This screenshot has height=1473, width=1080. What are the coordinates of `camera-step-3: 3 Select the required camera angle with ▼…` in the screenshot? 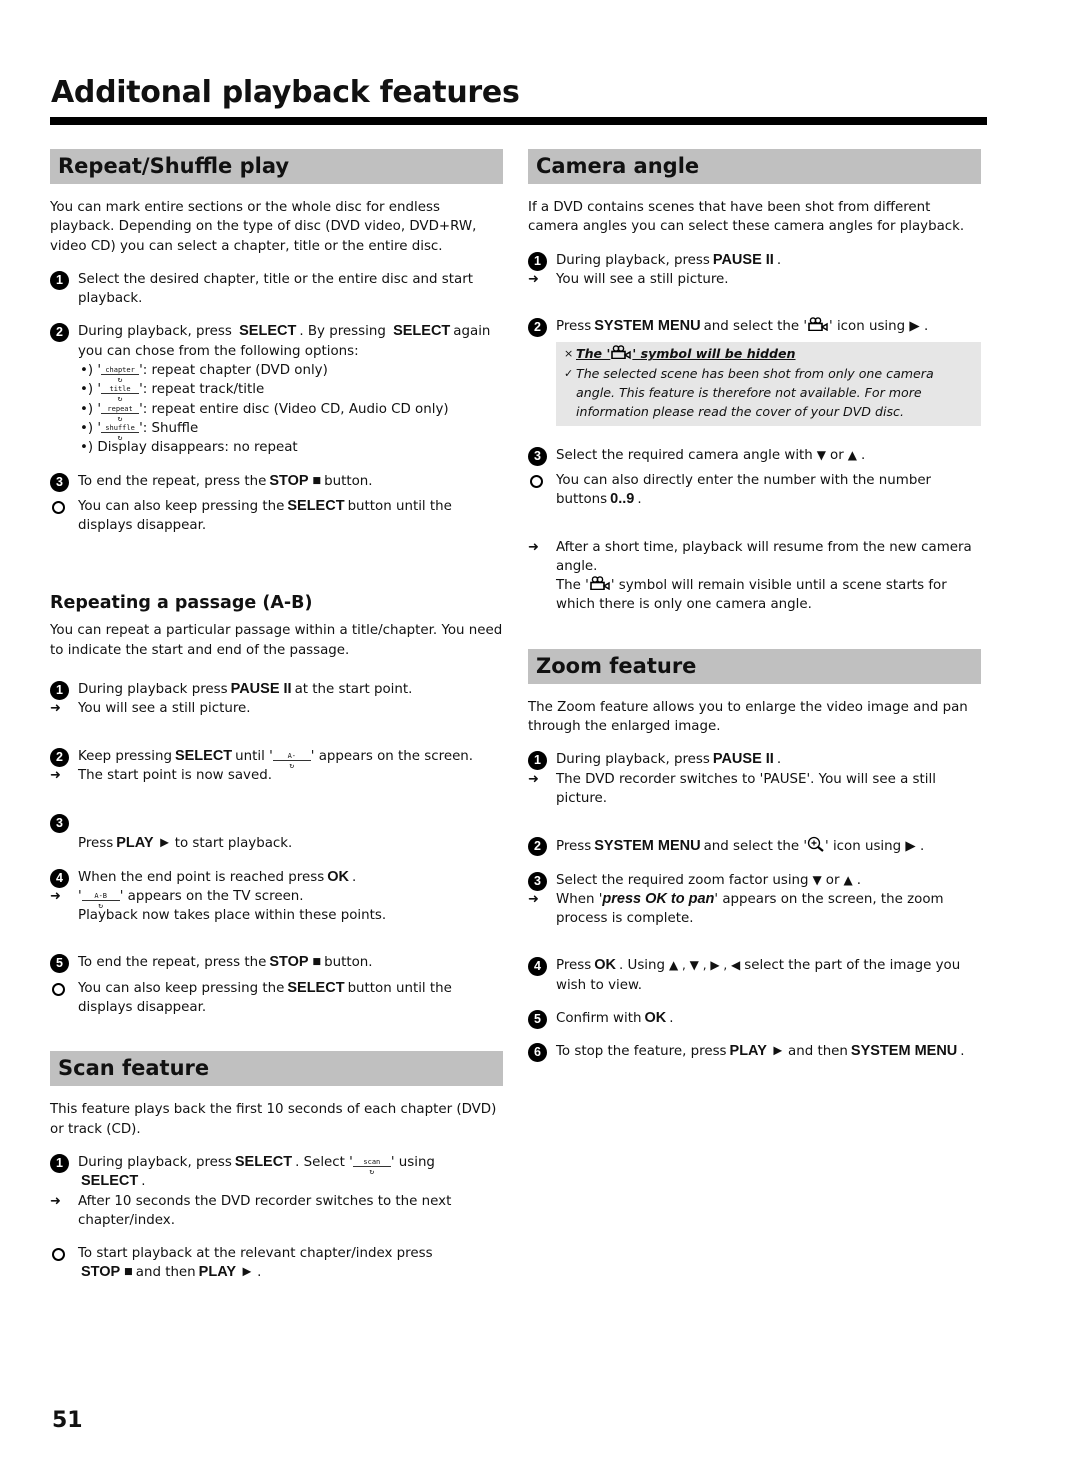 It's located at (754, 456).